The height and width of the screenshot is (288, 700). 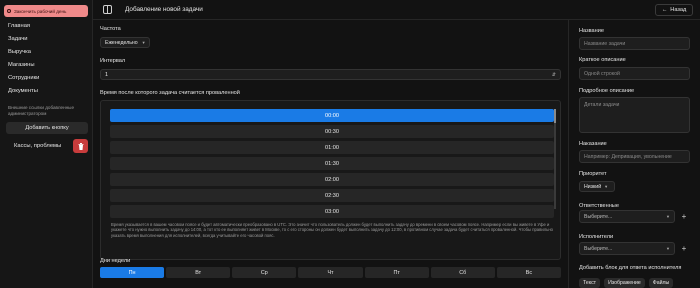 What do you see at coordinates (555, 159) in the screenshot?
I see `scrollbar-track` at bounding box center [555, 159].